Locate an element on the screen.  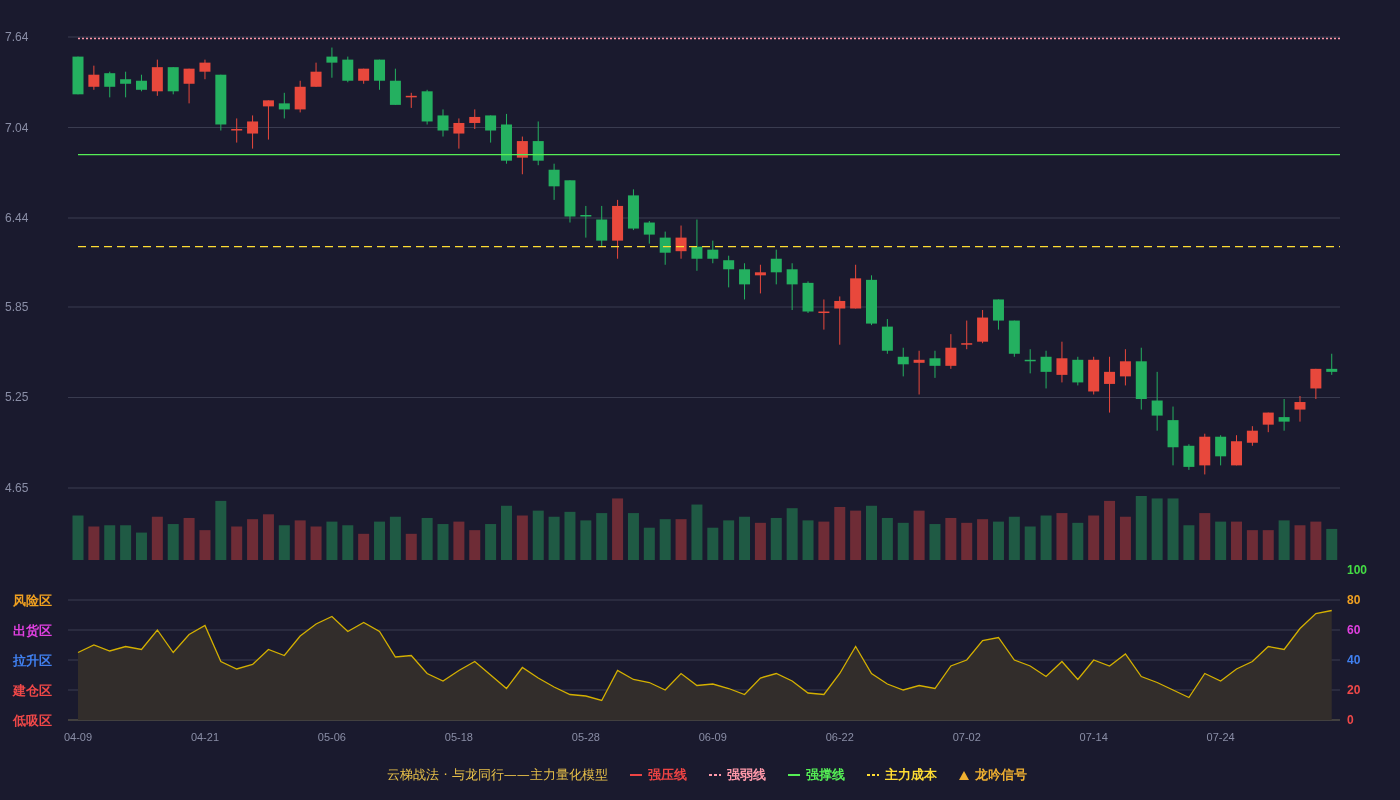
zone-label: 拉升区 is located at coordinates (32, 660).